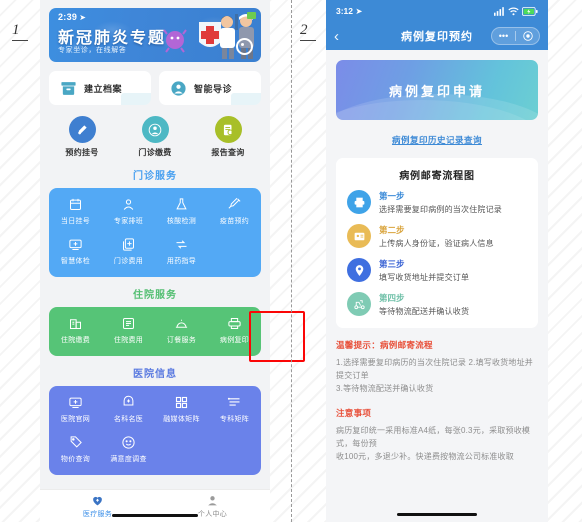  I want to click on quick-action-label: 报告查询, so click(228, 152).